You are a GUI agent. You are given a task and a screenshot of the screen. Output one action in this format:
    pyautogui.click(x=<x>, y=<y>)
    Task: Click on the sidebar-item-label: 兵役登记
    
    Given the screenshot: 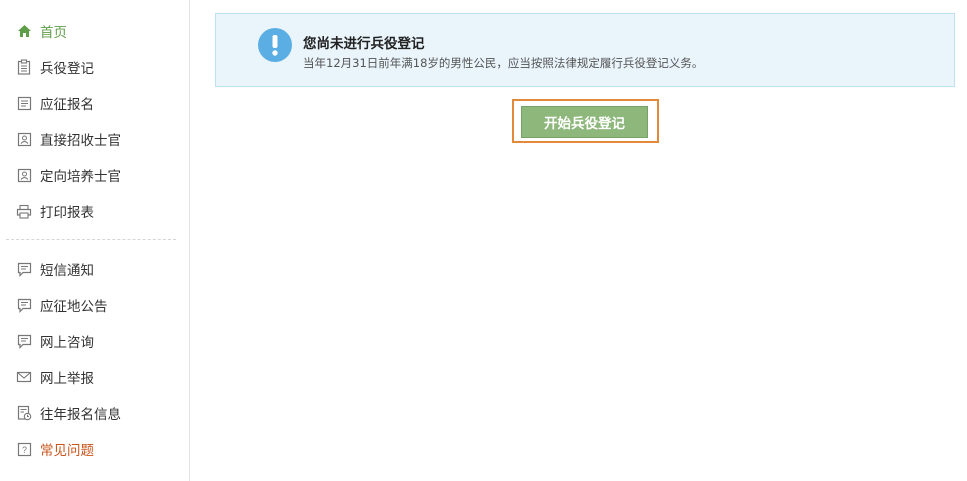 What is the action you would take?
    pyautogui.click(x=67, y=69)
    